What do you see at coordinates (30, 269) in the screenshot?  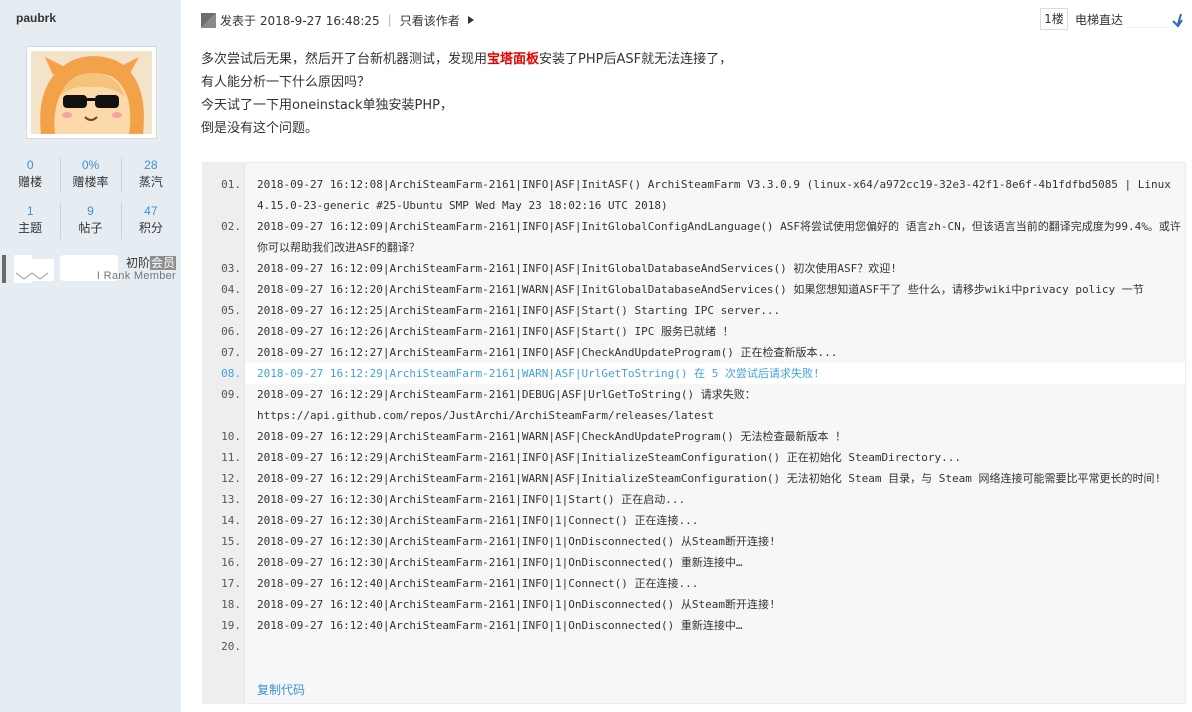 I see `rank-badge-icon` at bounding box center [30, 269].